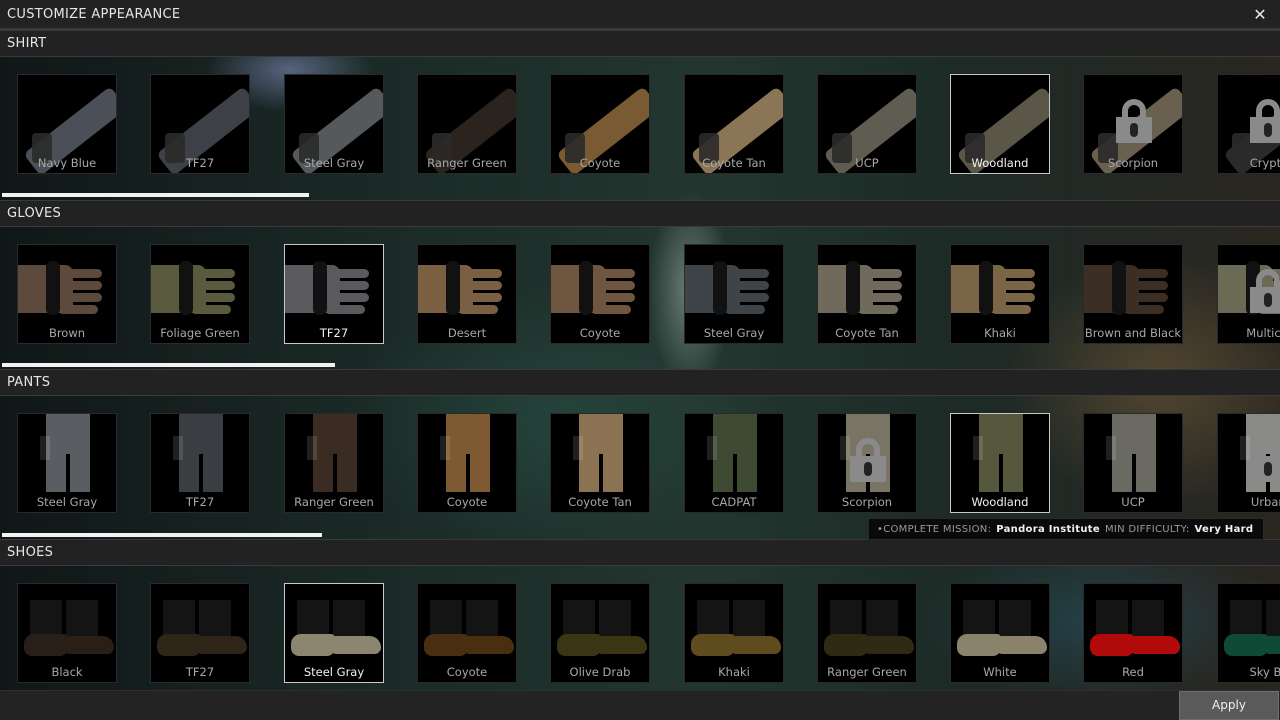 The image size is (1280, 720). Describe the element at coordinates (1000, 463) in the screenshot. I see `pants-option: Woodland` at that location.